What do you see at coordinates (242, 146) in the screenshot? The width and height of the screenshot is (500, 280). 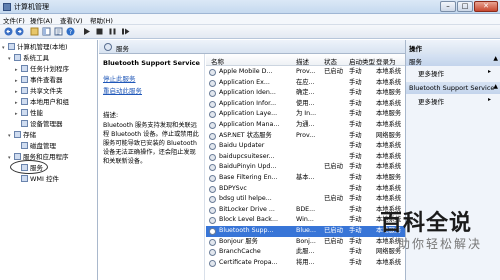 I see `service-name-cell: Baidu Updater` at bounding box center [242, 146].